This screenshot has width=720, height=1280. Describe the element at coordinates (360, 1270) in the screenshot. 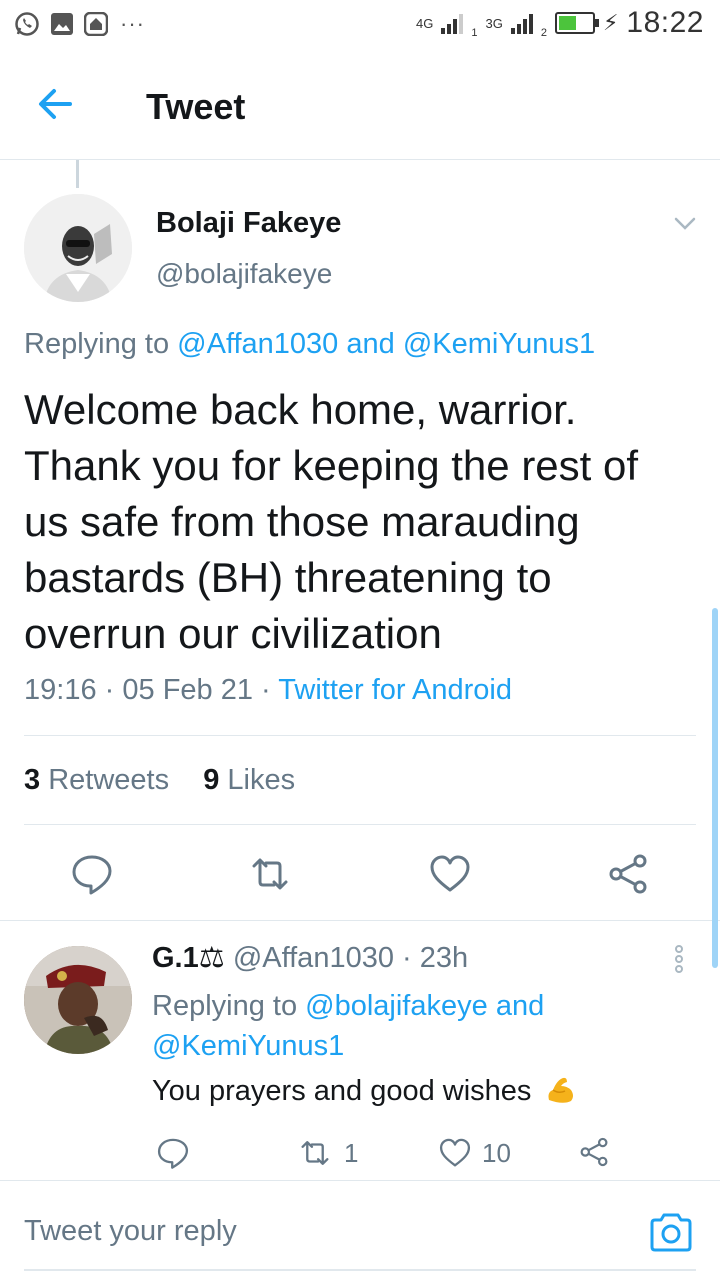

I see `compose-underline` at that location.